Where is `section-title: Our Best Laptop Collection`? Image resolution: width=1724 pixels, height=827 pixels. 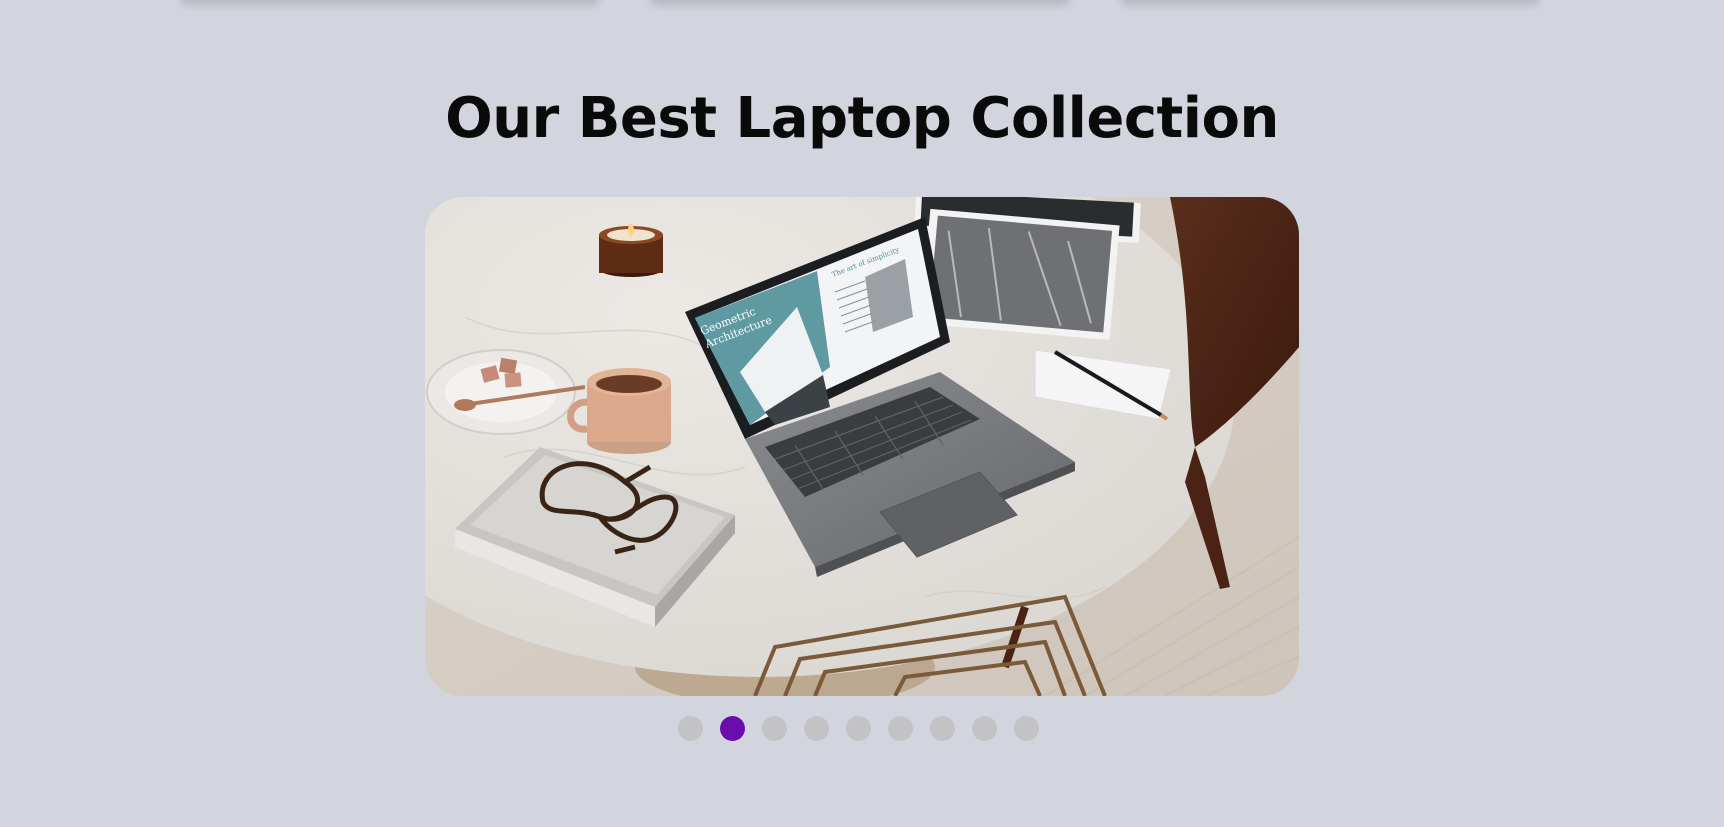 section-title: Our Best Laptop Collection is located at coordinates (862, 118).